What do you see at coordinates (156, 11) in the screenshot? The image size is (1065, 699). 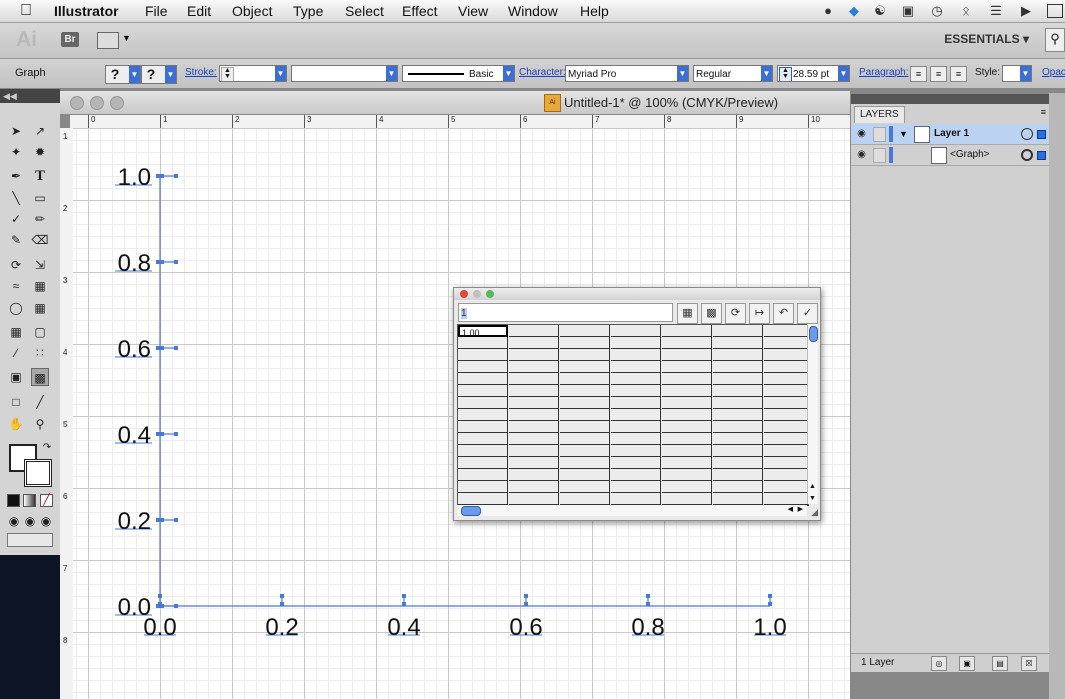 I see `menu-file: File` at bounding box center [156, 11].